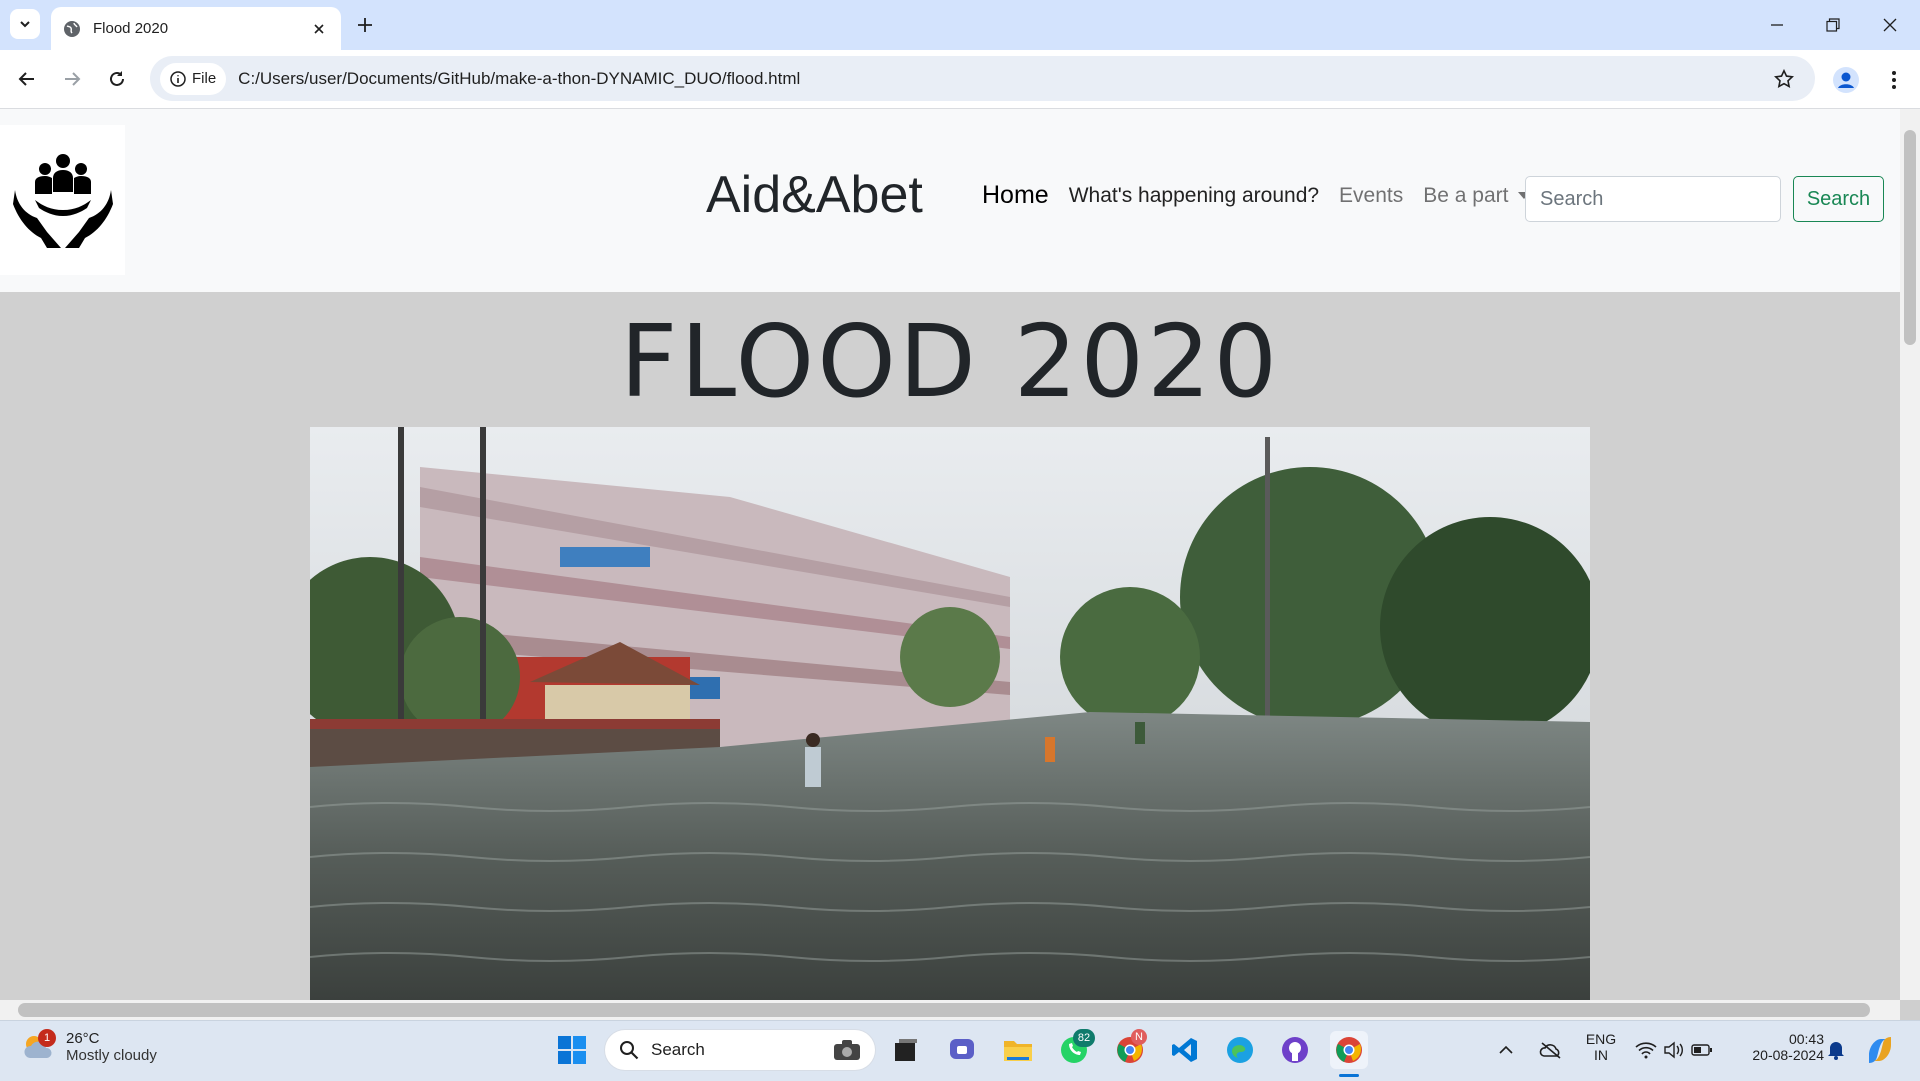 Image resolution: width=1920 pixels, height=1081 pixels. I want to click on browser-menu-button, so click(1894, 80).